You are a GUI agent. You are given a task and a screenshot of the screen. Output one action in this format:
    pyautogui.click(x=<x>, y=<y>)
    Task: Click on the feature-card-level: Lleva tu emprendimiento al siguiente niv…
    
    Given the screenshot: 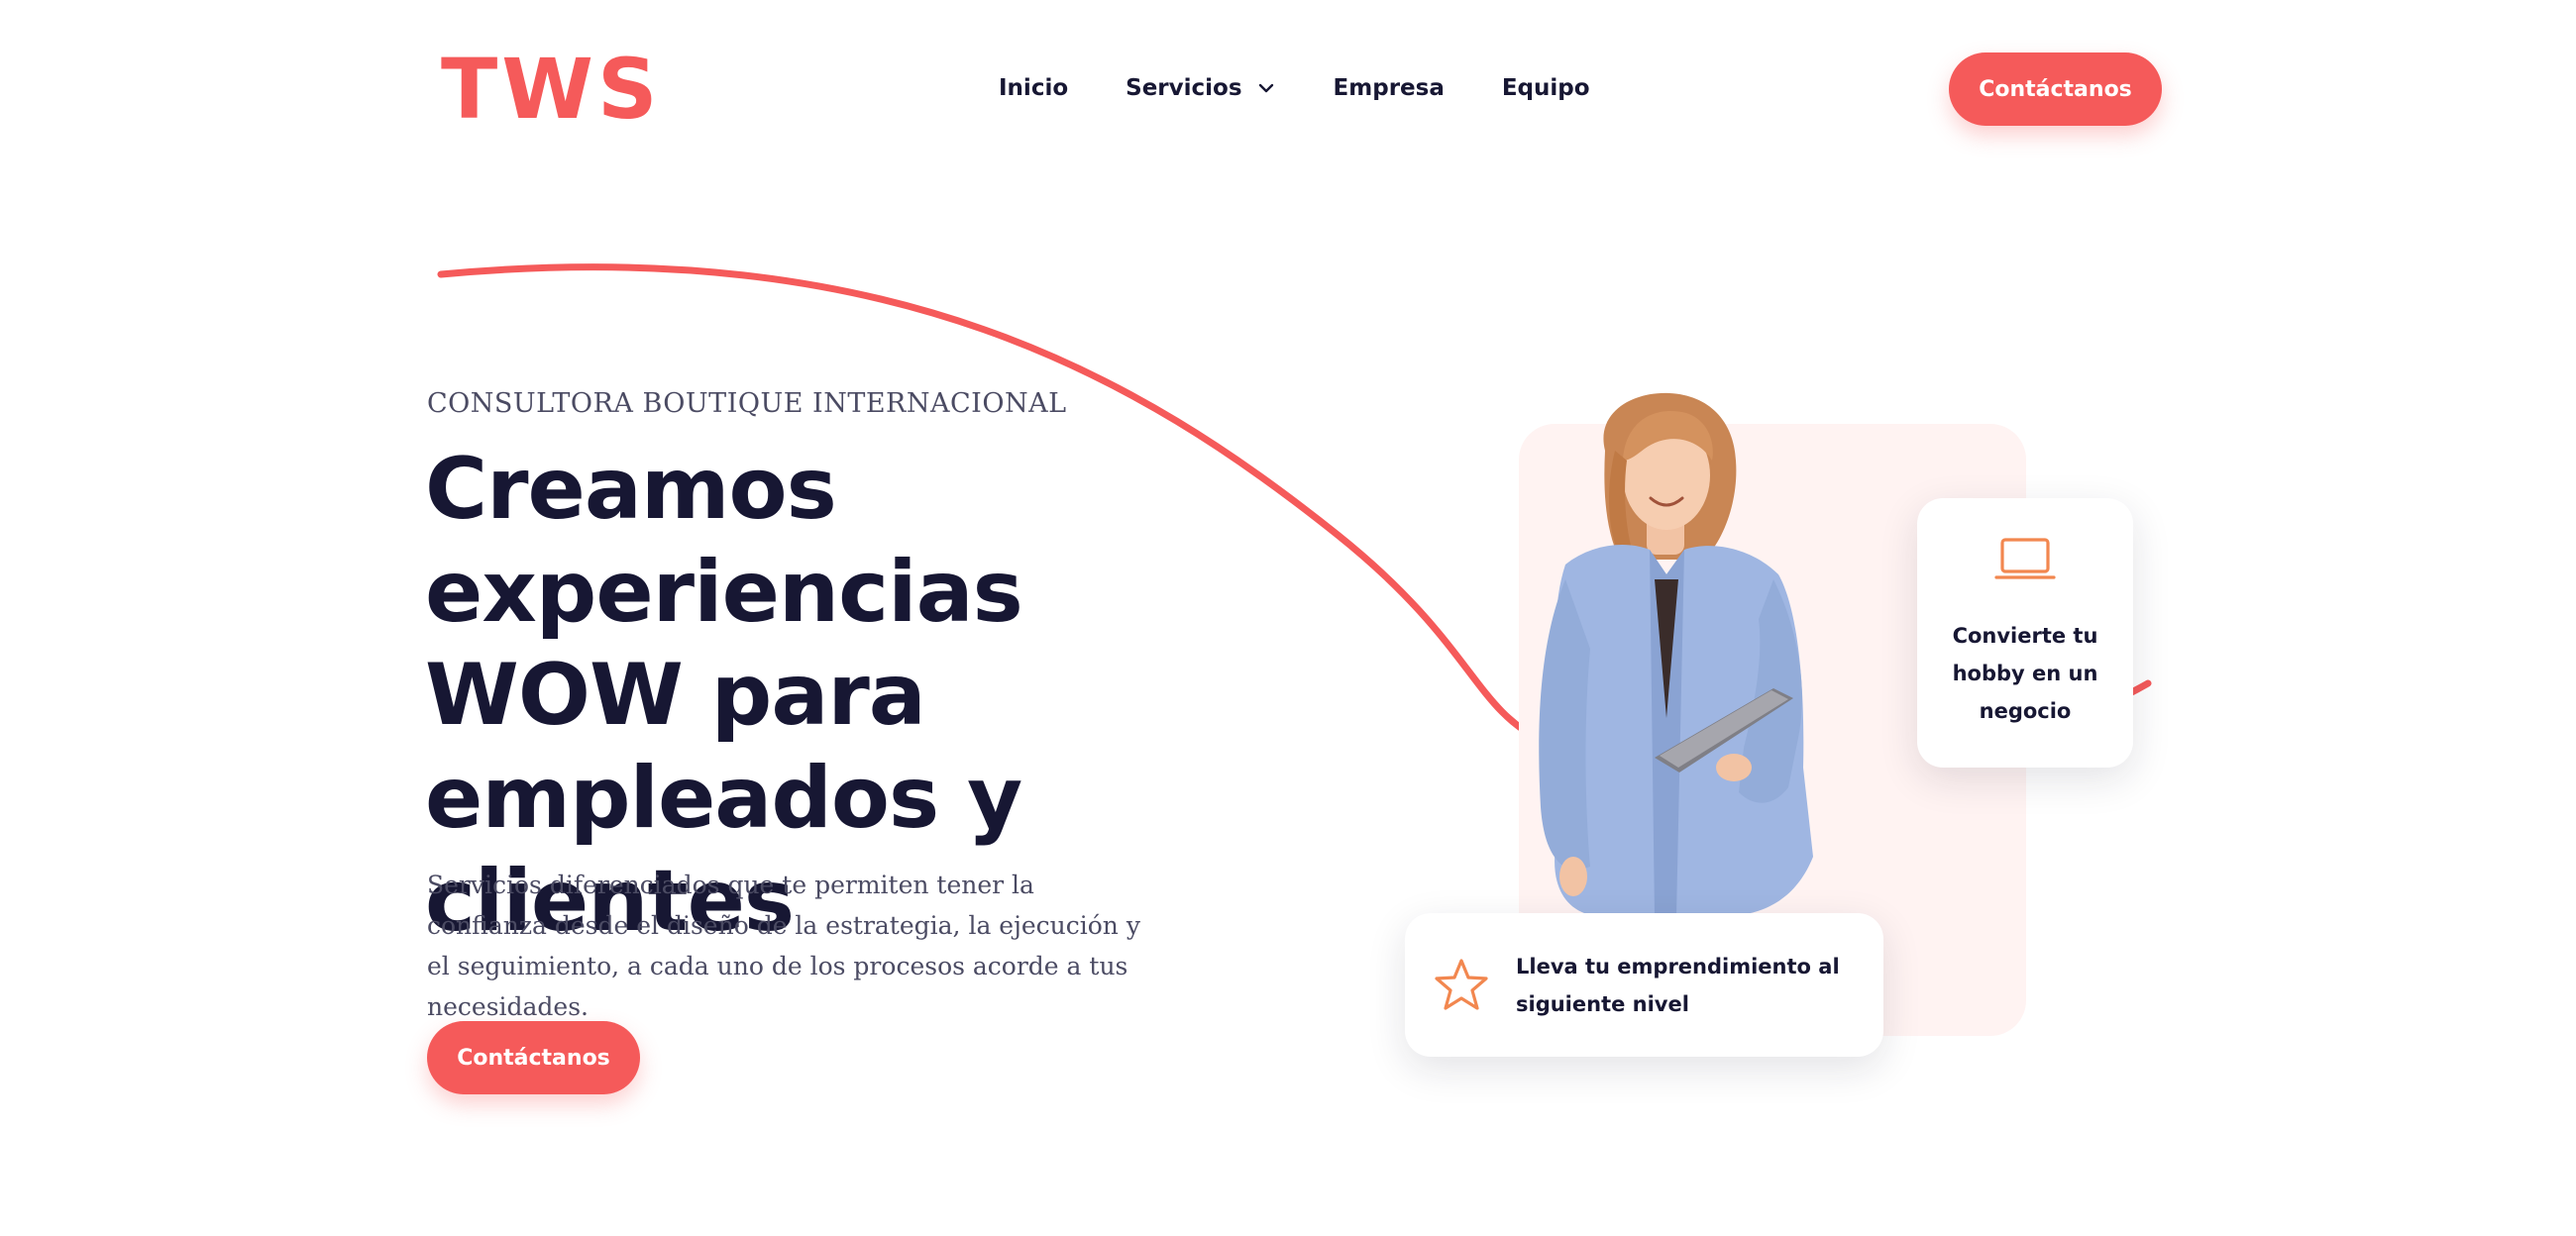 What is the action you would take?
    pyautogui.click(x=1644, y=985)
    